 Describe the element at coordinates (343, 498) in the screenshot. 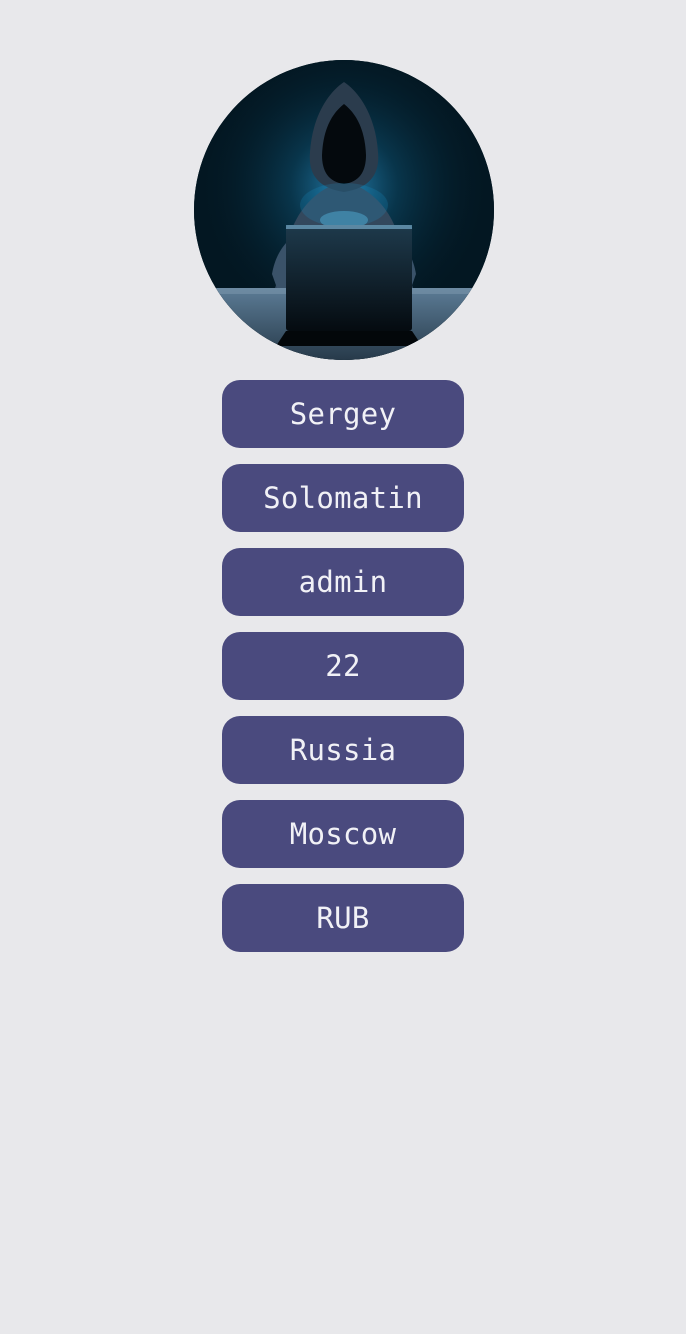

I see `last-name-button: Solomatin` at that location.